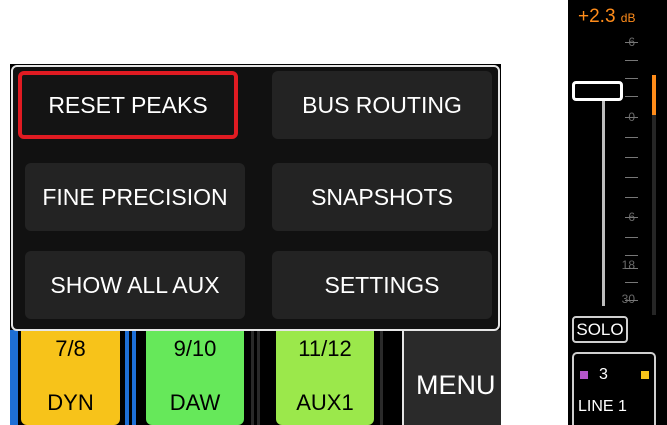 This screenshot has width=667, height=425. I want to click on fine-precision-label: FINE PRECISION, so click(135, 196).